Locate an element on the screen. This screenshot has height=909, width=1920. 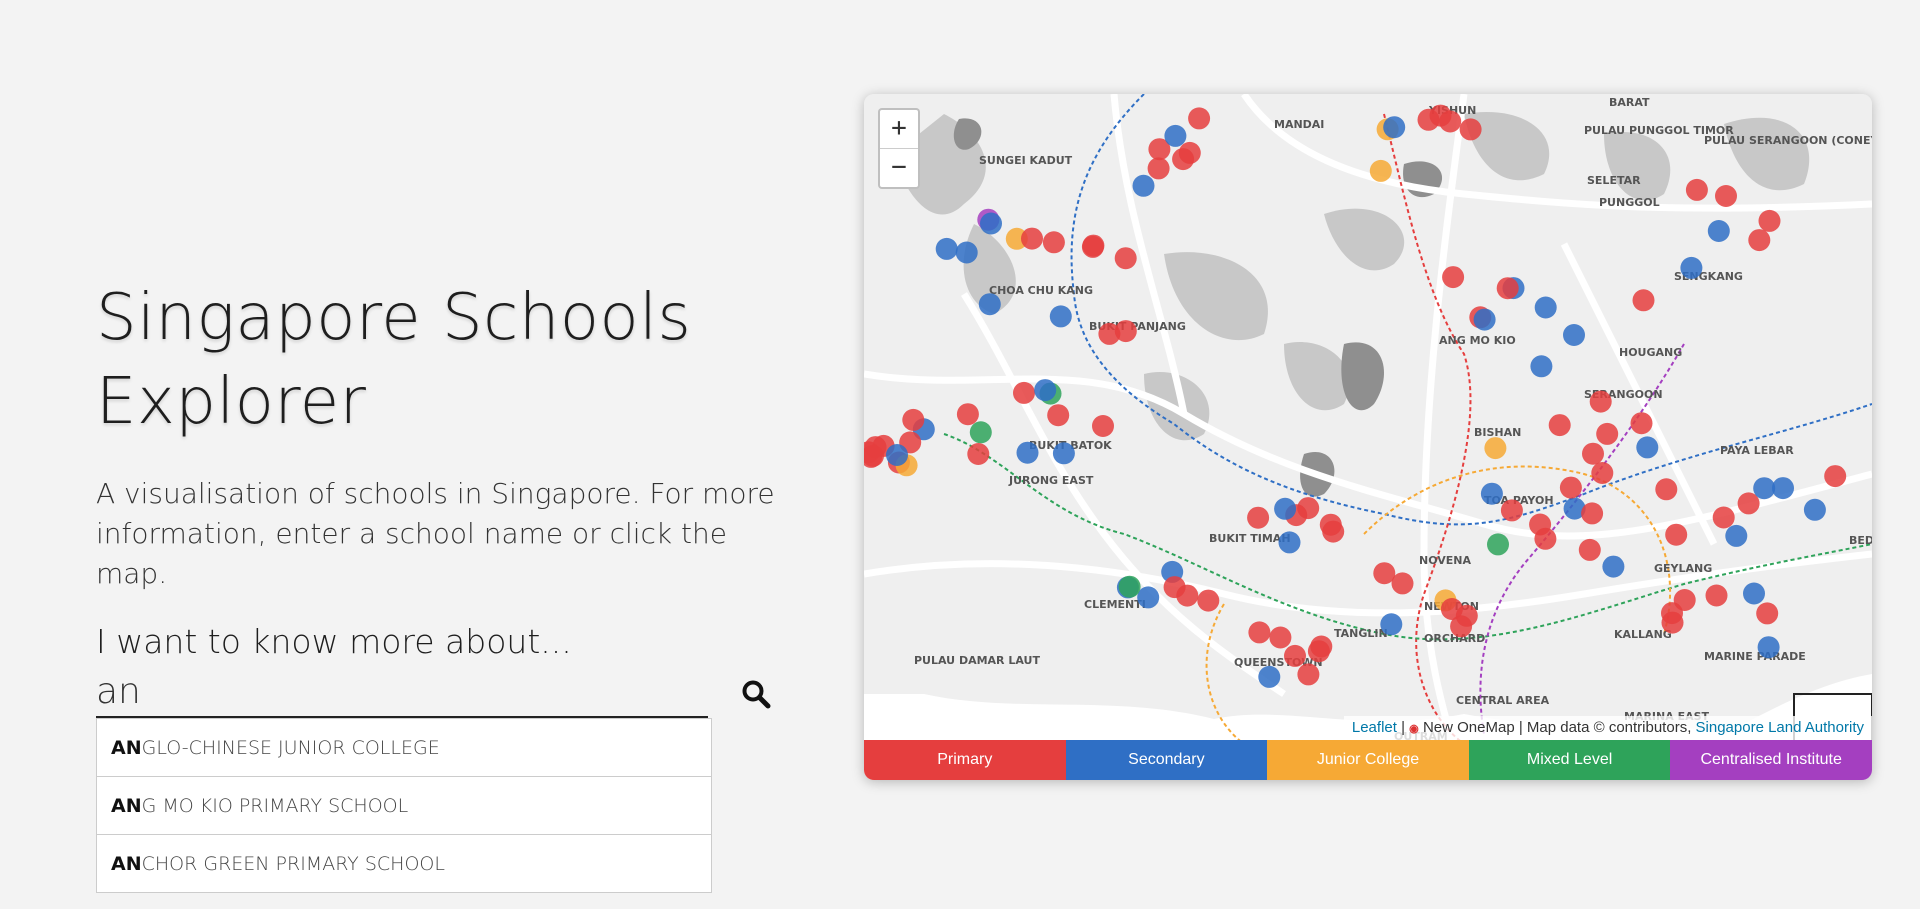
legend-secondary: Secondary is located at coordinates (1166, 760).